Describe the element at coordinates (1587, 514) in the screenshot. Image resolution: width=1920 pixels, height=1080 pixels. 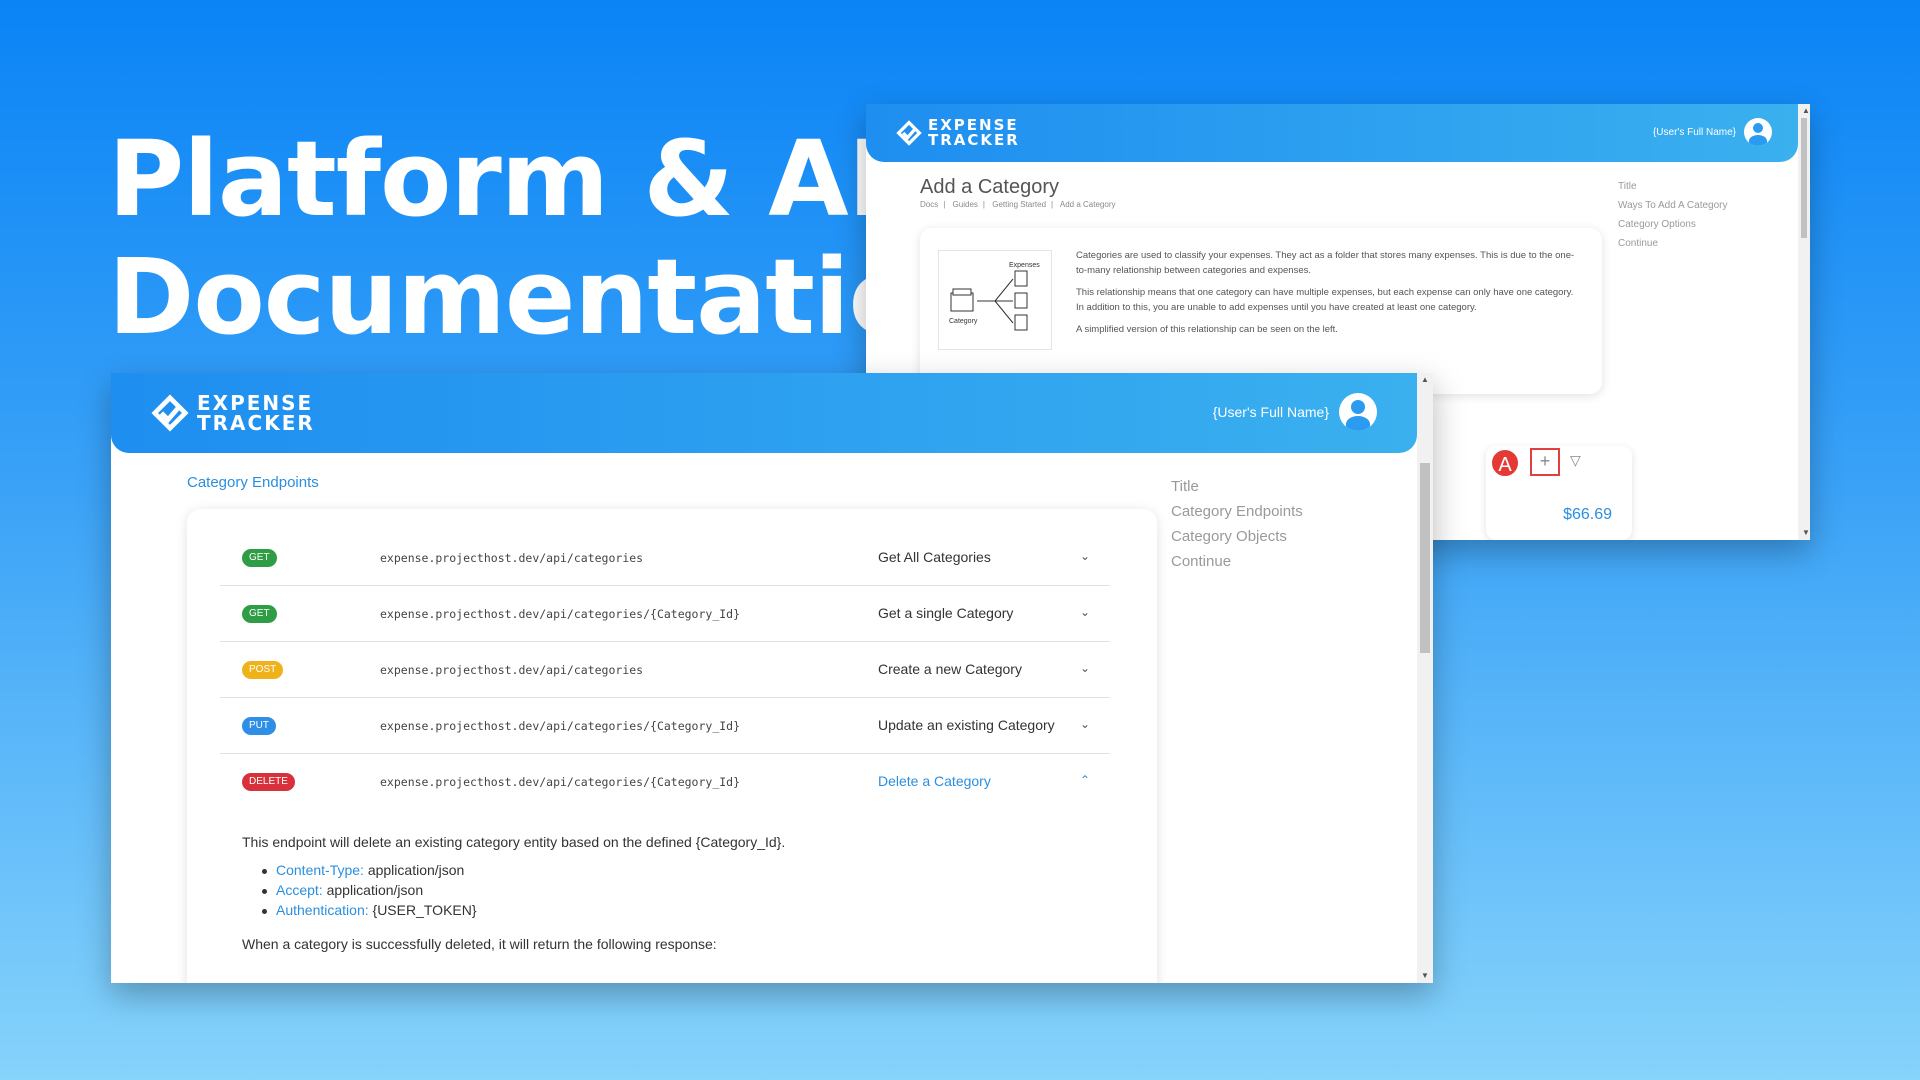
I see `expense-amount: $66.69` at that location.